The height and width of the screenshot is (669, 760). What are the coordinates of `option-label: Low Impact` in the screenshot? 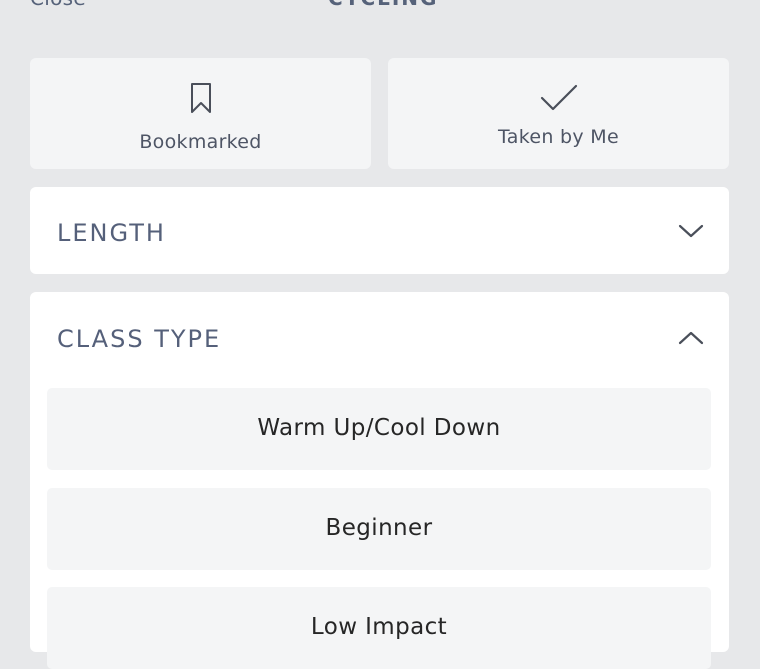 It's located at (379, 627).